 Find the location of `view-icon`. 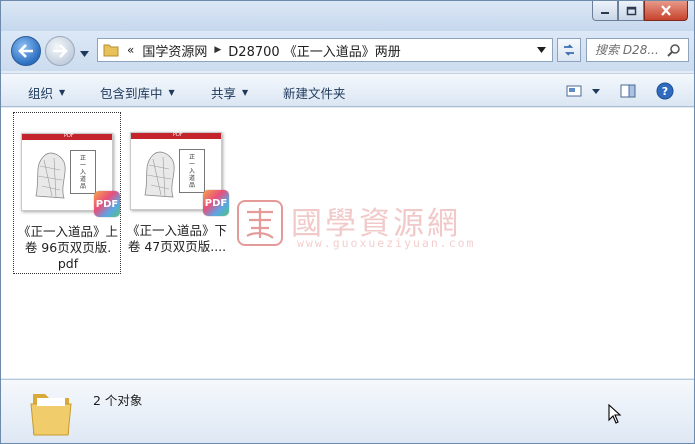

view-icon is located at coordinates (574, 91).